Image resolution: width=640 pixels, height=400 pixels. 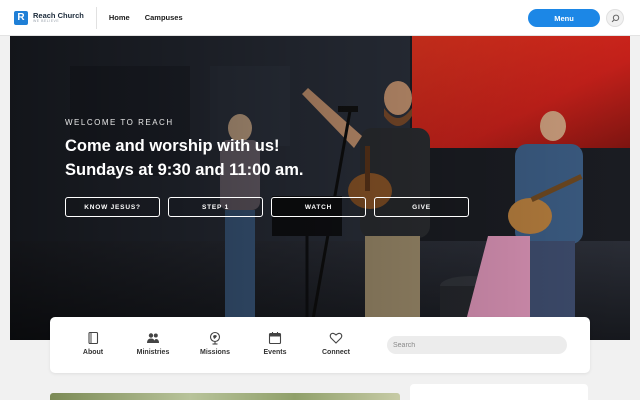 I want to click on quick-link-label: Ministries, so click(x=153, y=352).